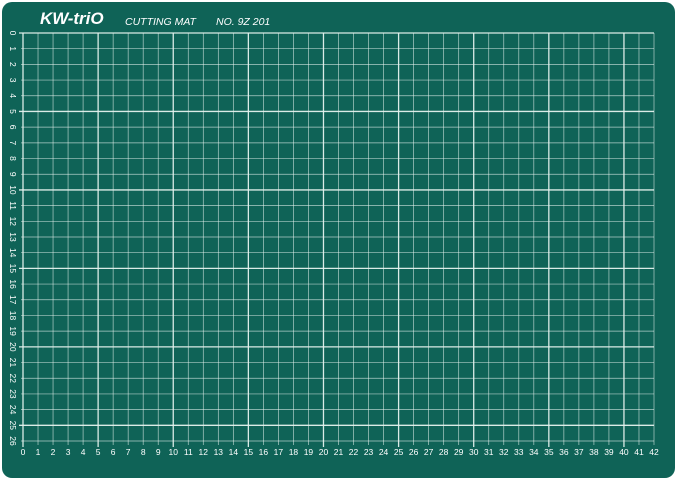  I want to click on ruler-number-left: 10, so click(13, 190).